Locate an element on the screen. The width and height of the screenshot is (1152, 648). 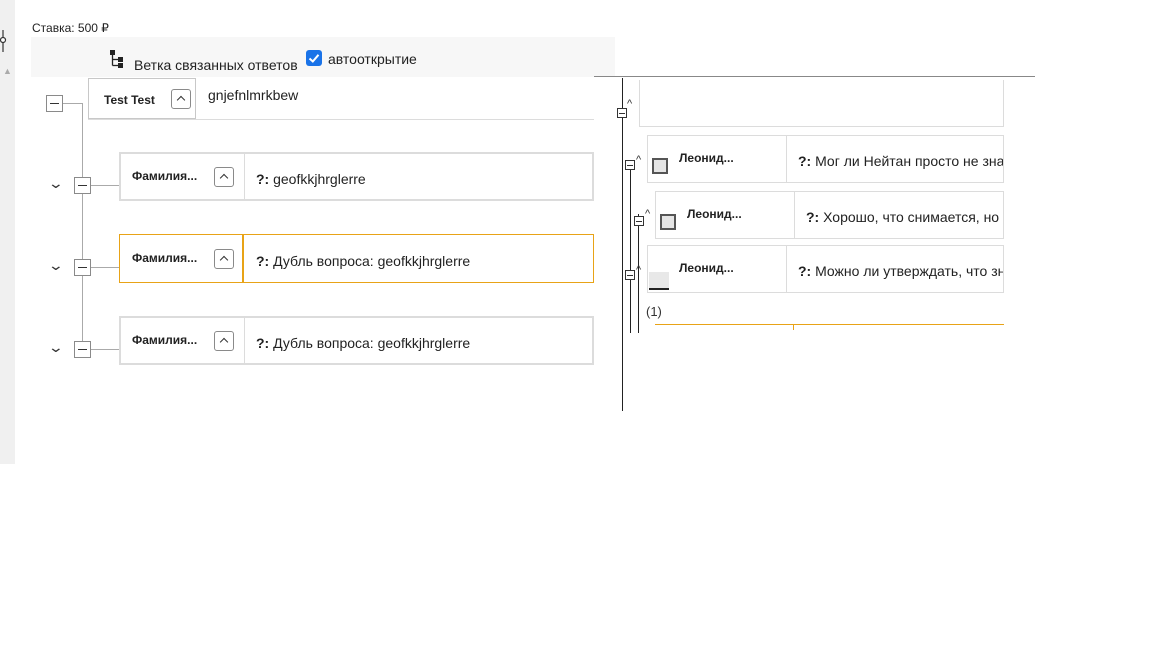
card-question: ?: geofkkjhrglerre is located at coordinates (311, 179).